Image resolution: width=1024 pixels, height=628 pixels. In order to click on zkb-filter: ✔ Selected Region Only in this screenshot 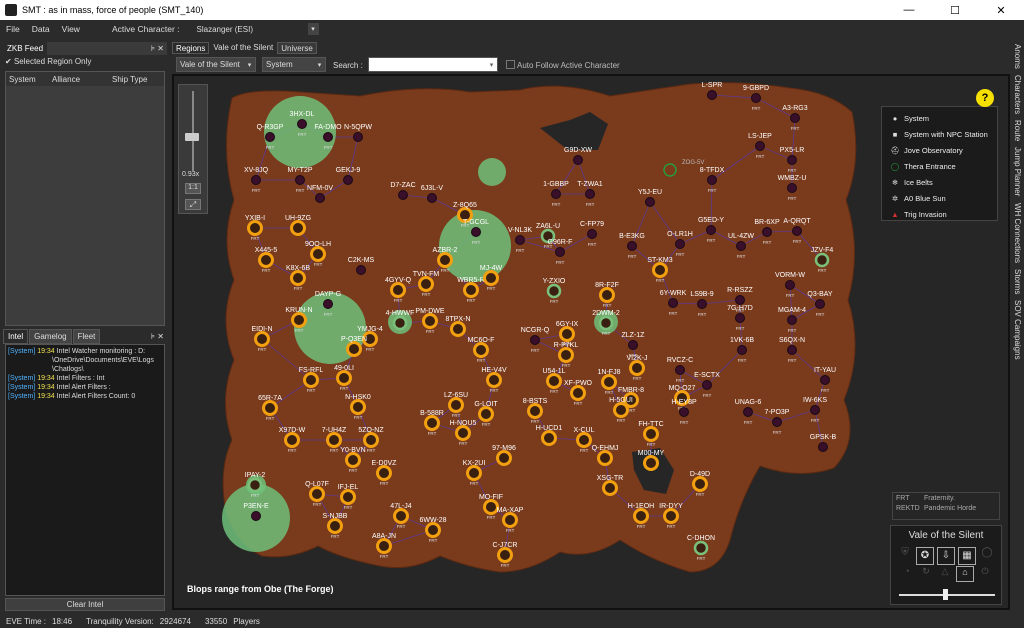, I will do `click(85, 63)`.